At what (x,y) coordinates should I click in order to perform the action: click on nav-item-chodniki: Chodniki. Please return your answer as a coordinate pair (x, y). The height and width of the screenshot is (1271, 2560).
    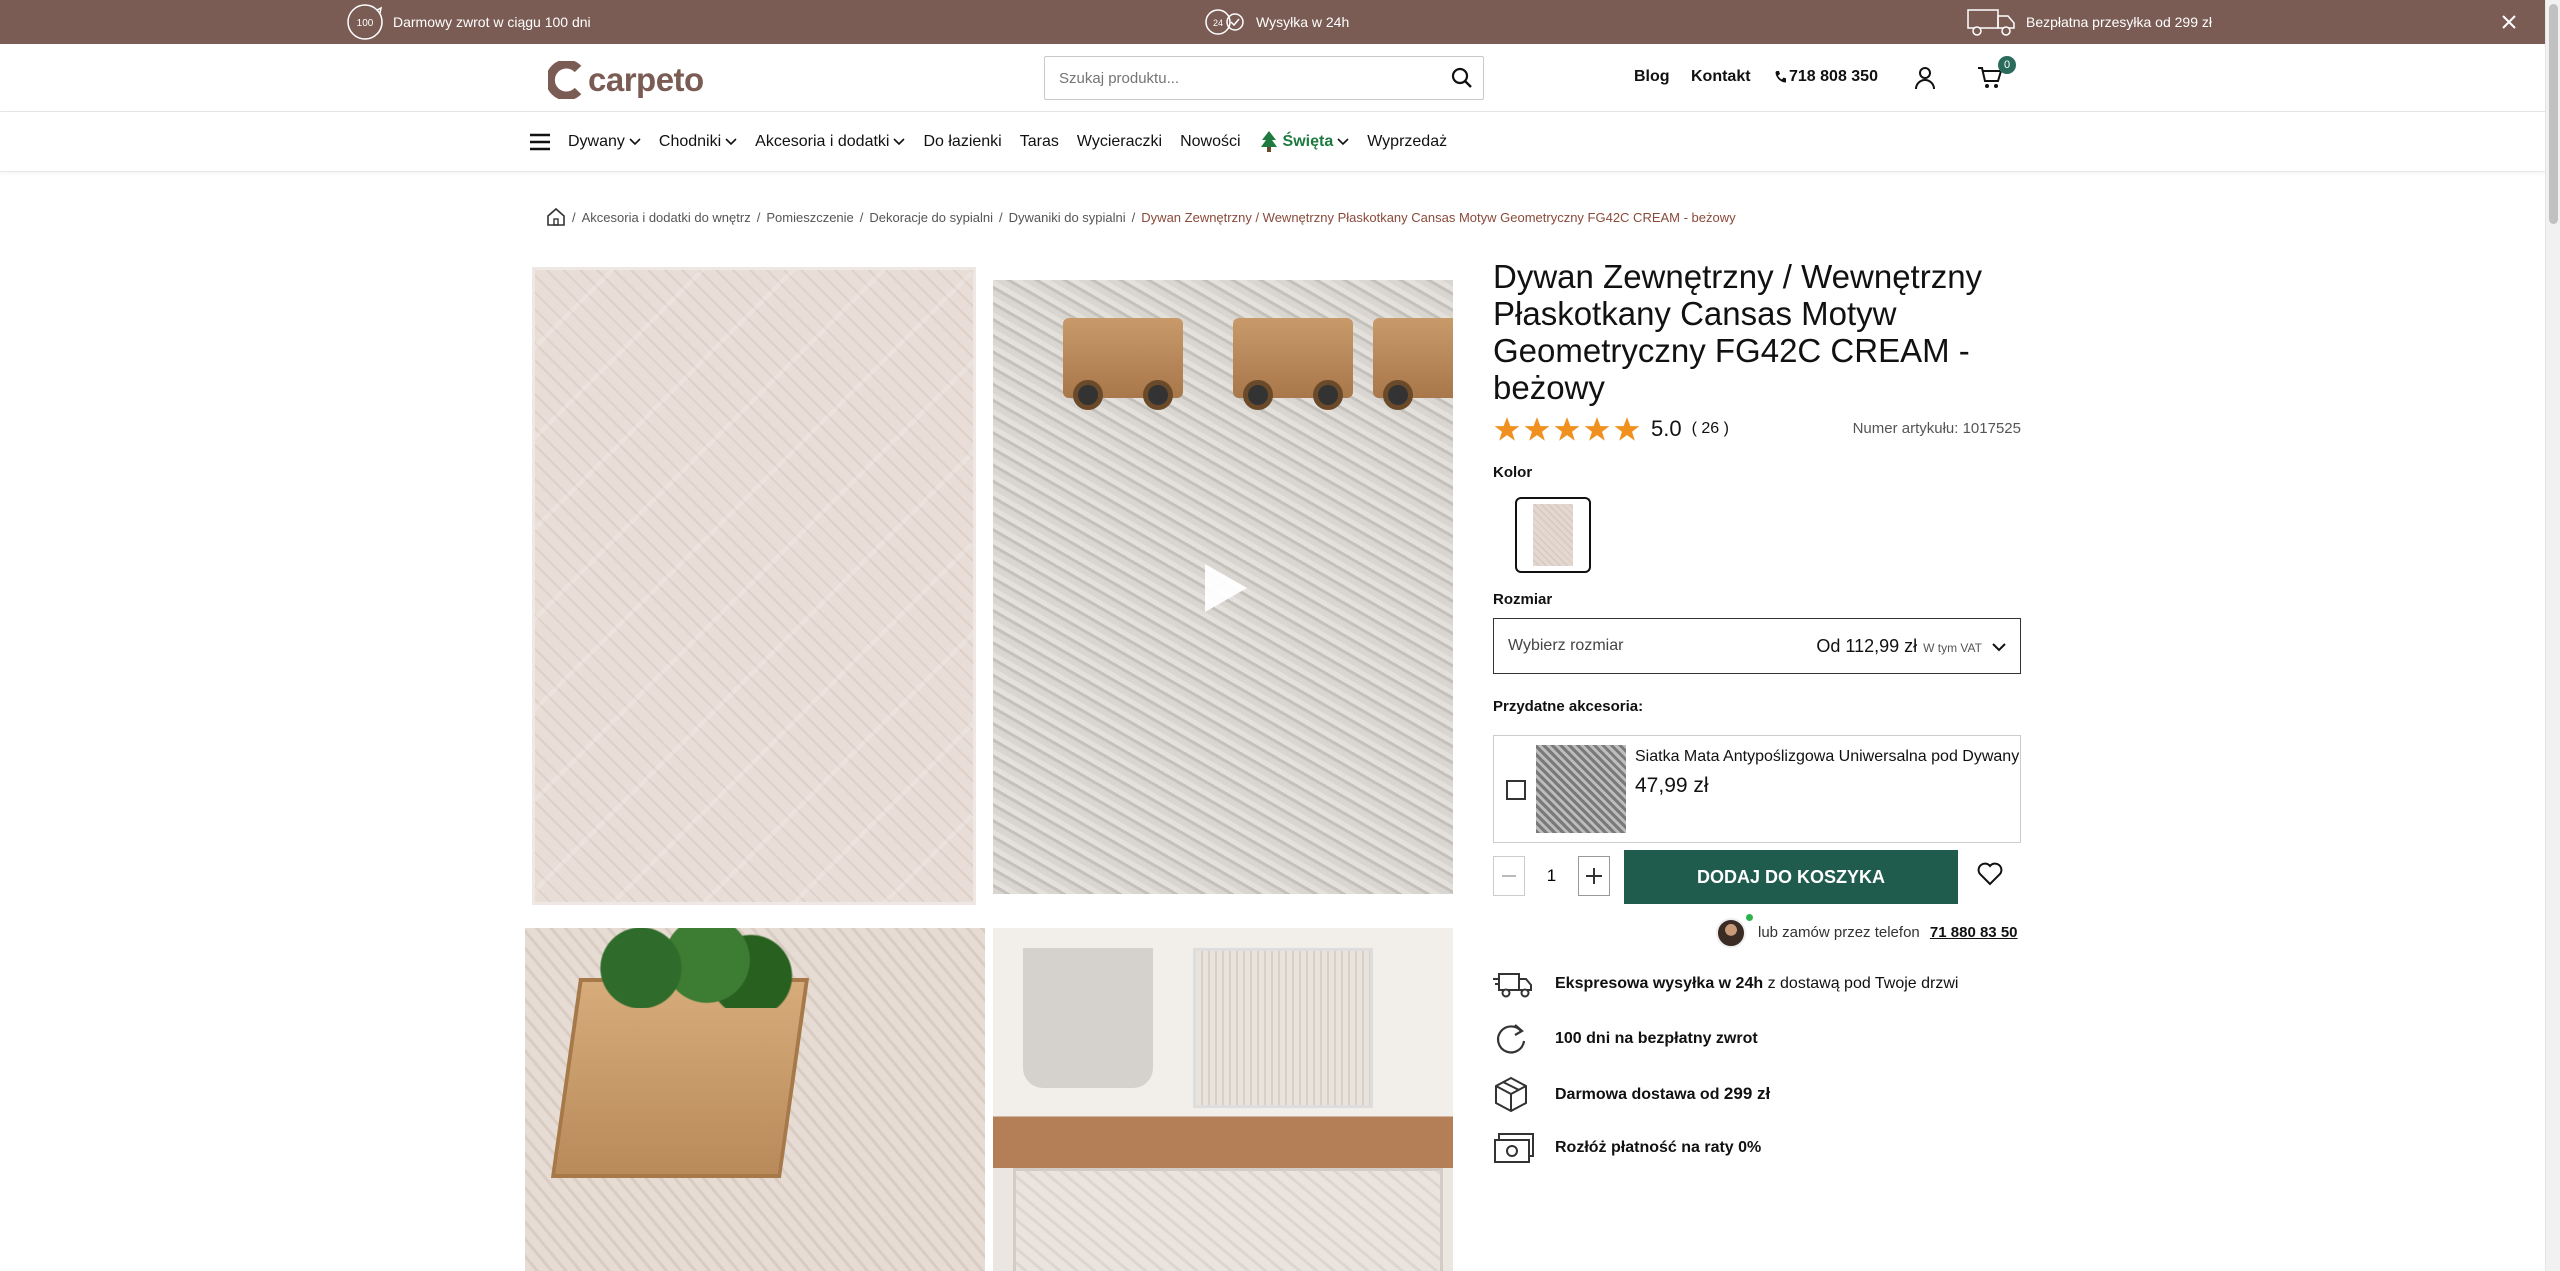
    Looking at the image, I should click on (698, 142).